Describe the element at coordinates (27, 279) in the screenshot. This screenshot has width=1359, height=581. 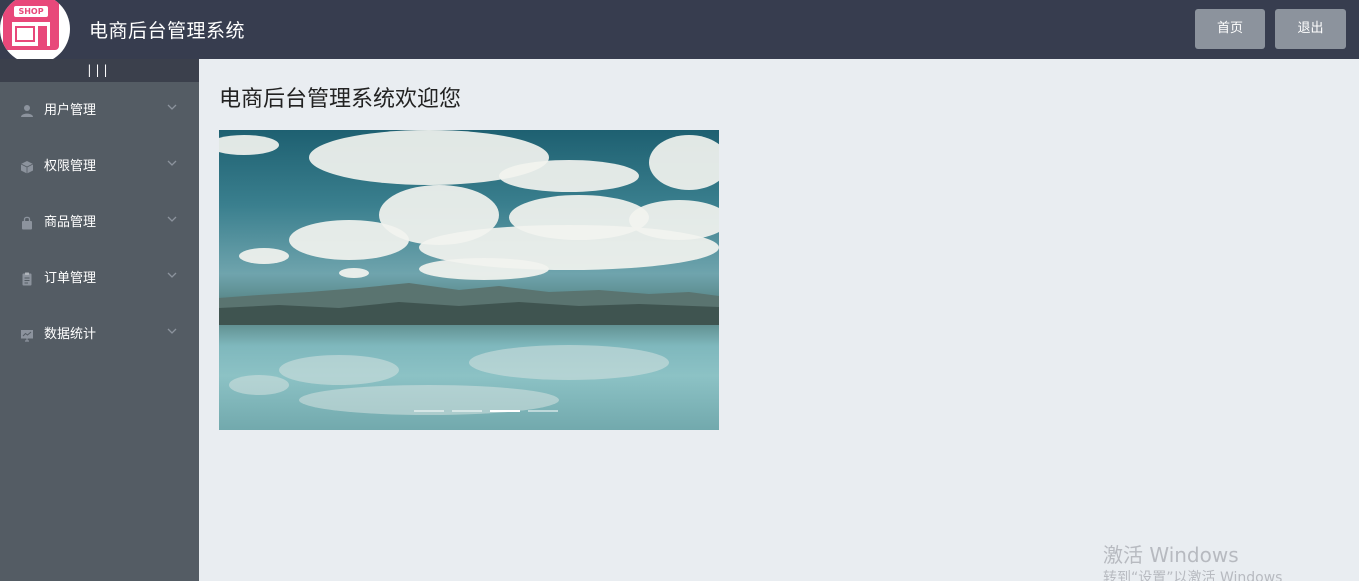
I see `document-icon` at that location.